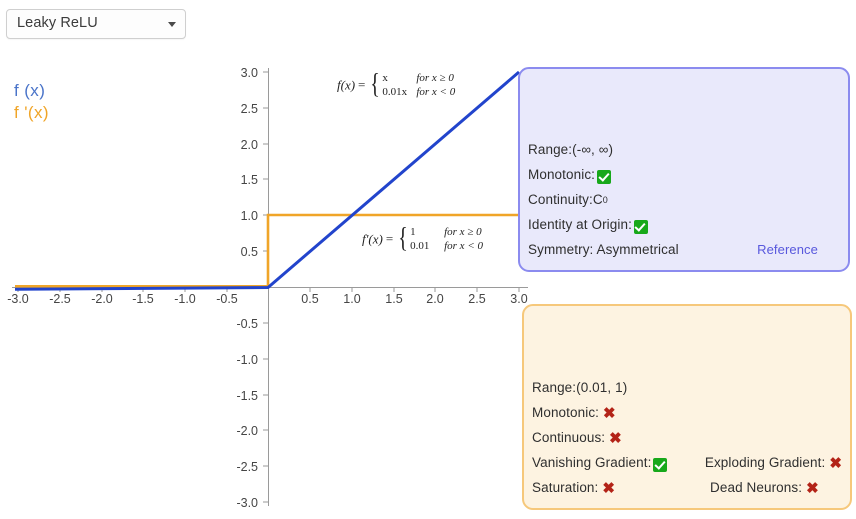  I want to click on reference-link: Reference, so click(787, 249).